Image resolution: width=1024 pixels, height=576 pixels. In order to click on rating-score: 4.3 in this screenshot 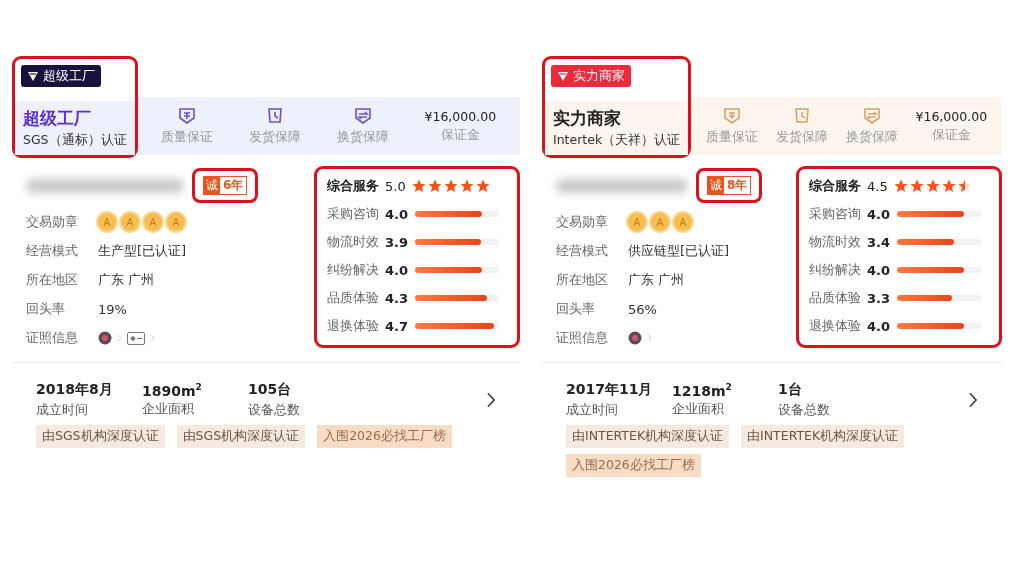, I will do `click(397, 298)`.